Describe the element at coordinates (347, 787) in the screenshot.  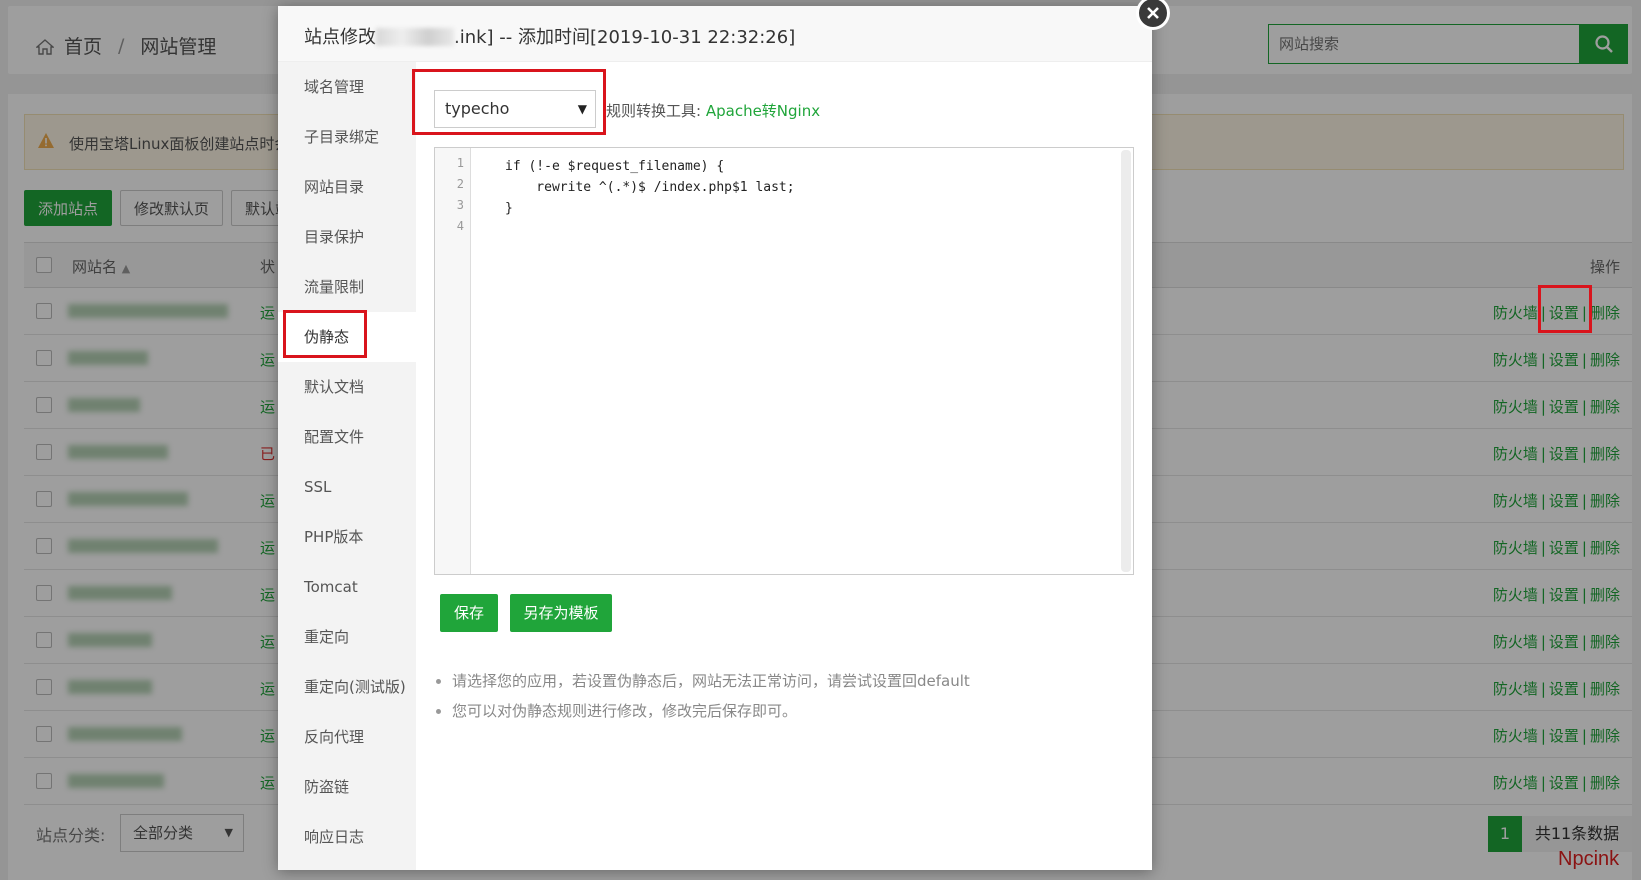
I see `side-nav-item: 防盗链` at that location.